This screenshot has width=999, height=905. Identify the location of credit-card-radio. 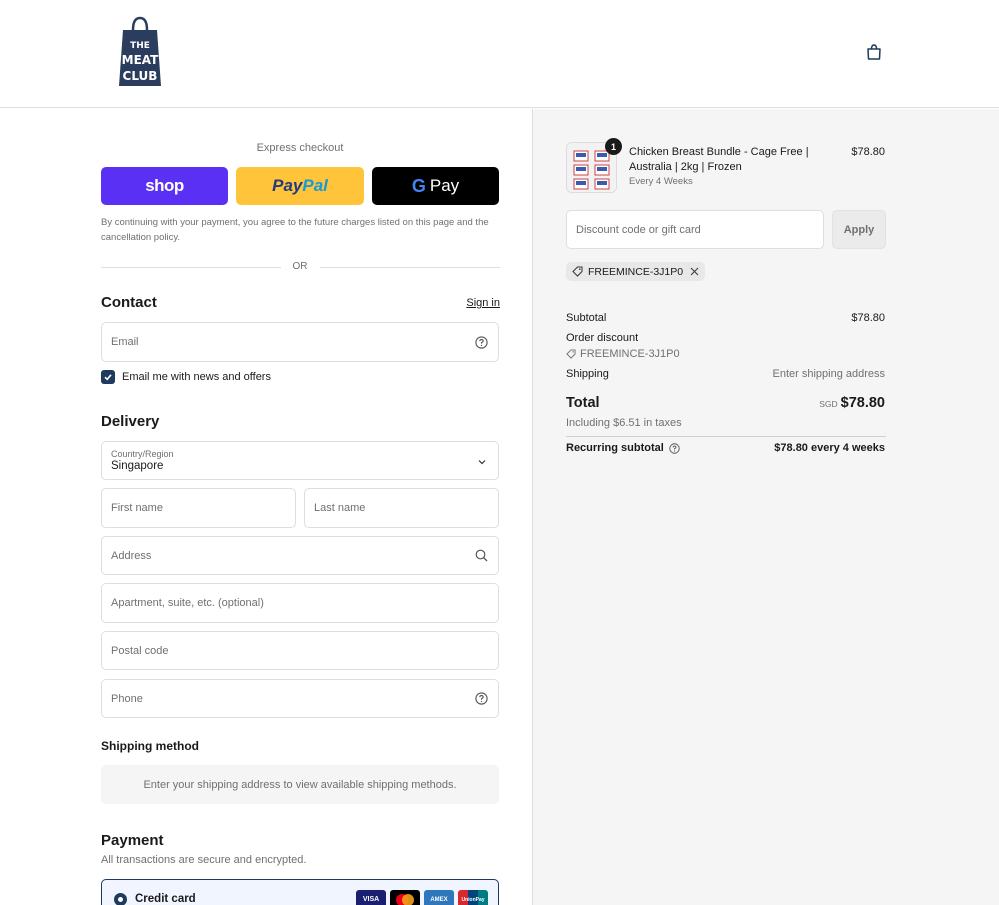
(120, 899).